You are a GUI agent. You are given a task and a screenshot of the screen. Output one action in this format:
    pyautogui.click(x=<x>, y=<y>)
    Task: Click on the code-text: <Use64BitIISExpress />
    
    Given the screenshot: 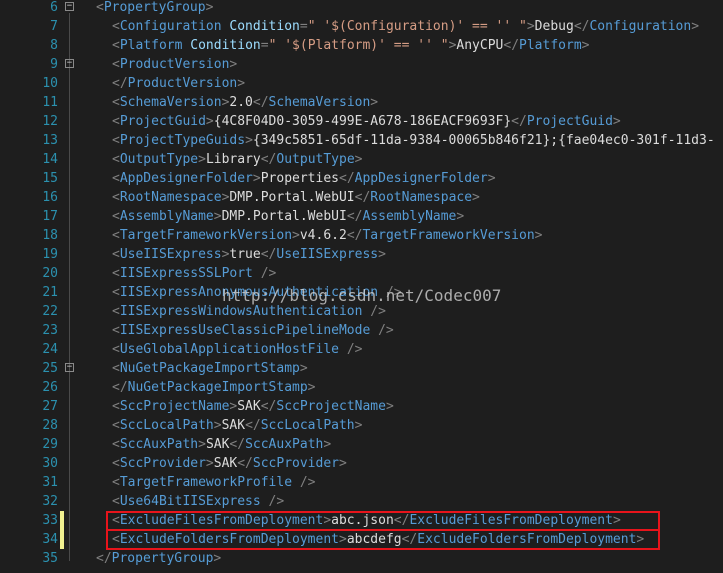 What is the action you would take?
    pyautogui.click(x=198, y=501)
    